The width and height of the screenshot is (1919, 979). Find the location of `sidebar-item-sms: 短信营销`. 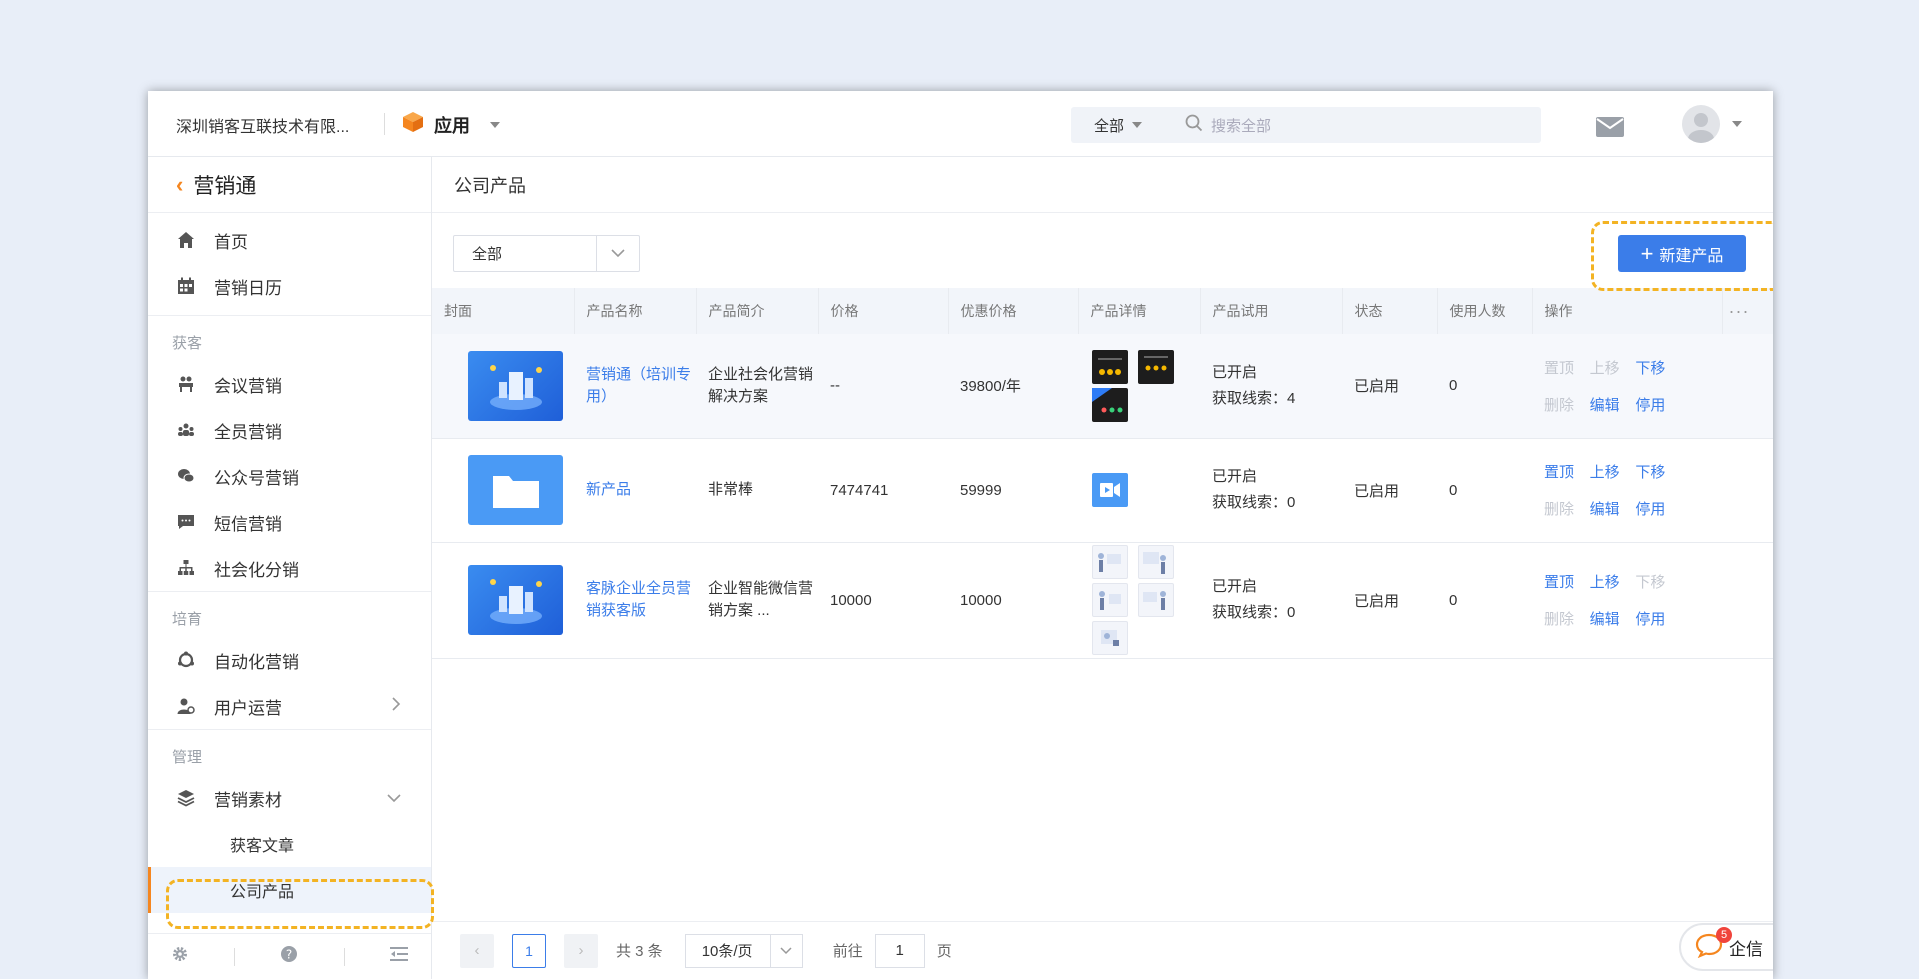

sidebar-item-sms: 短信营销 is located at coordinates (289, 522).